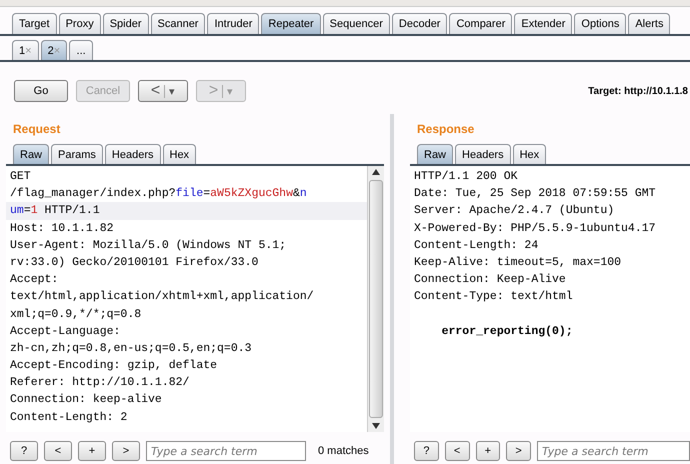  Describe the element at coordinates (113, 366) in the screenshot. I see `code-line: Accept-Encoding: gzip, deflate` at that location.